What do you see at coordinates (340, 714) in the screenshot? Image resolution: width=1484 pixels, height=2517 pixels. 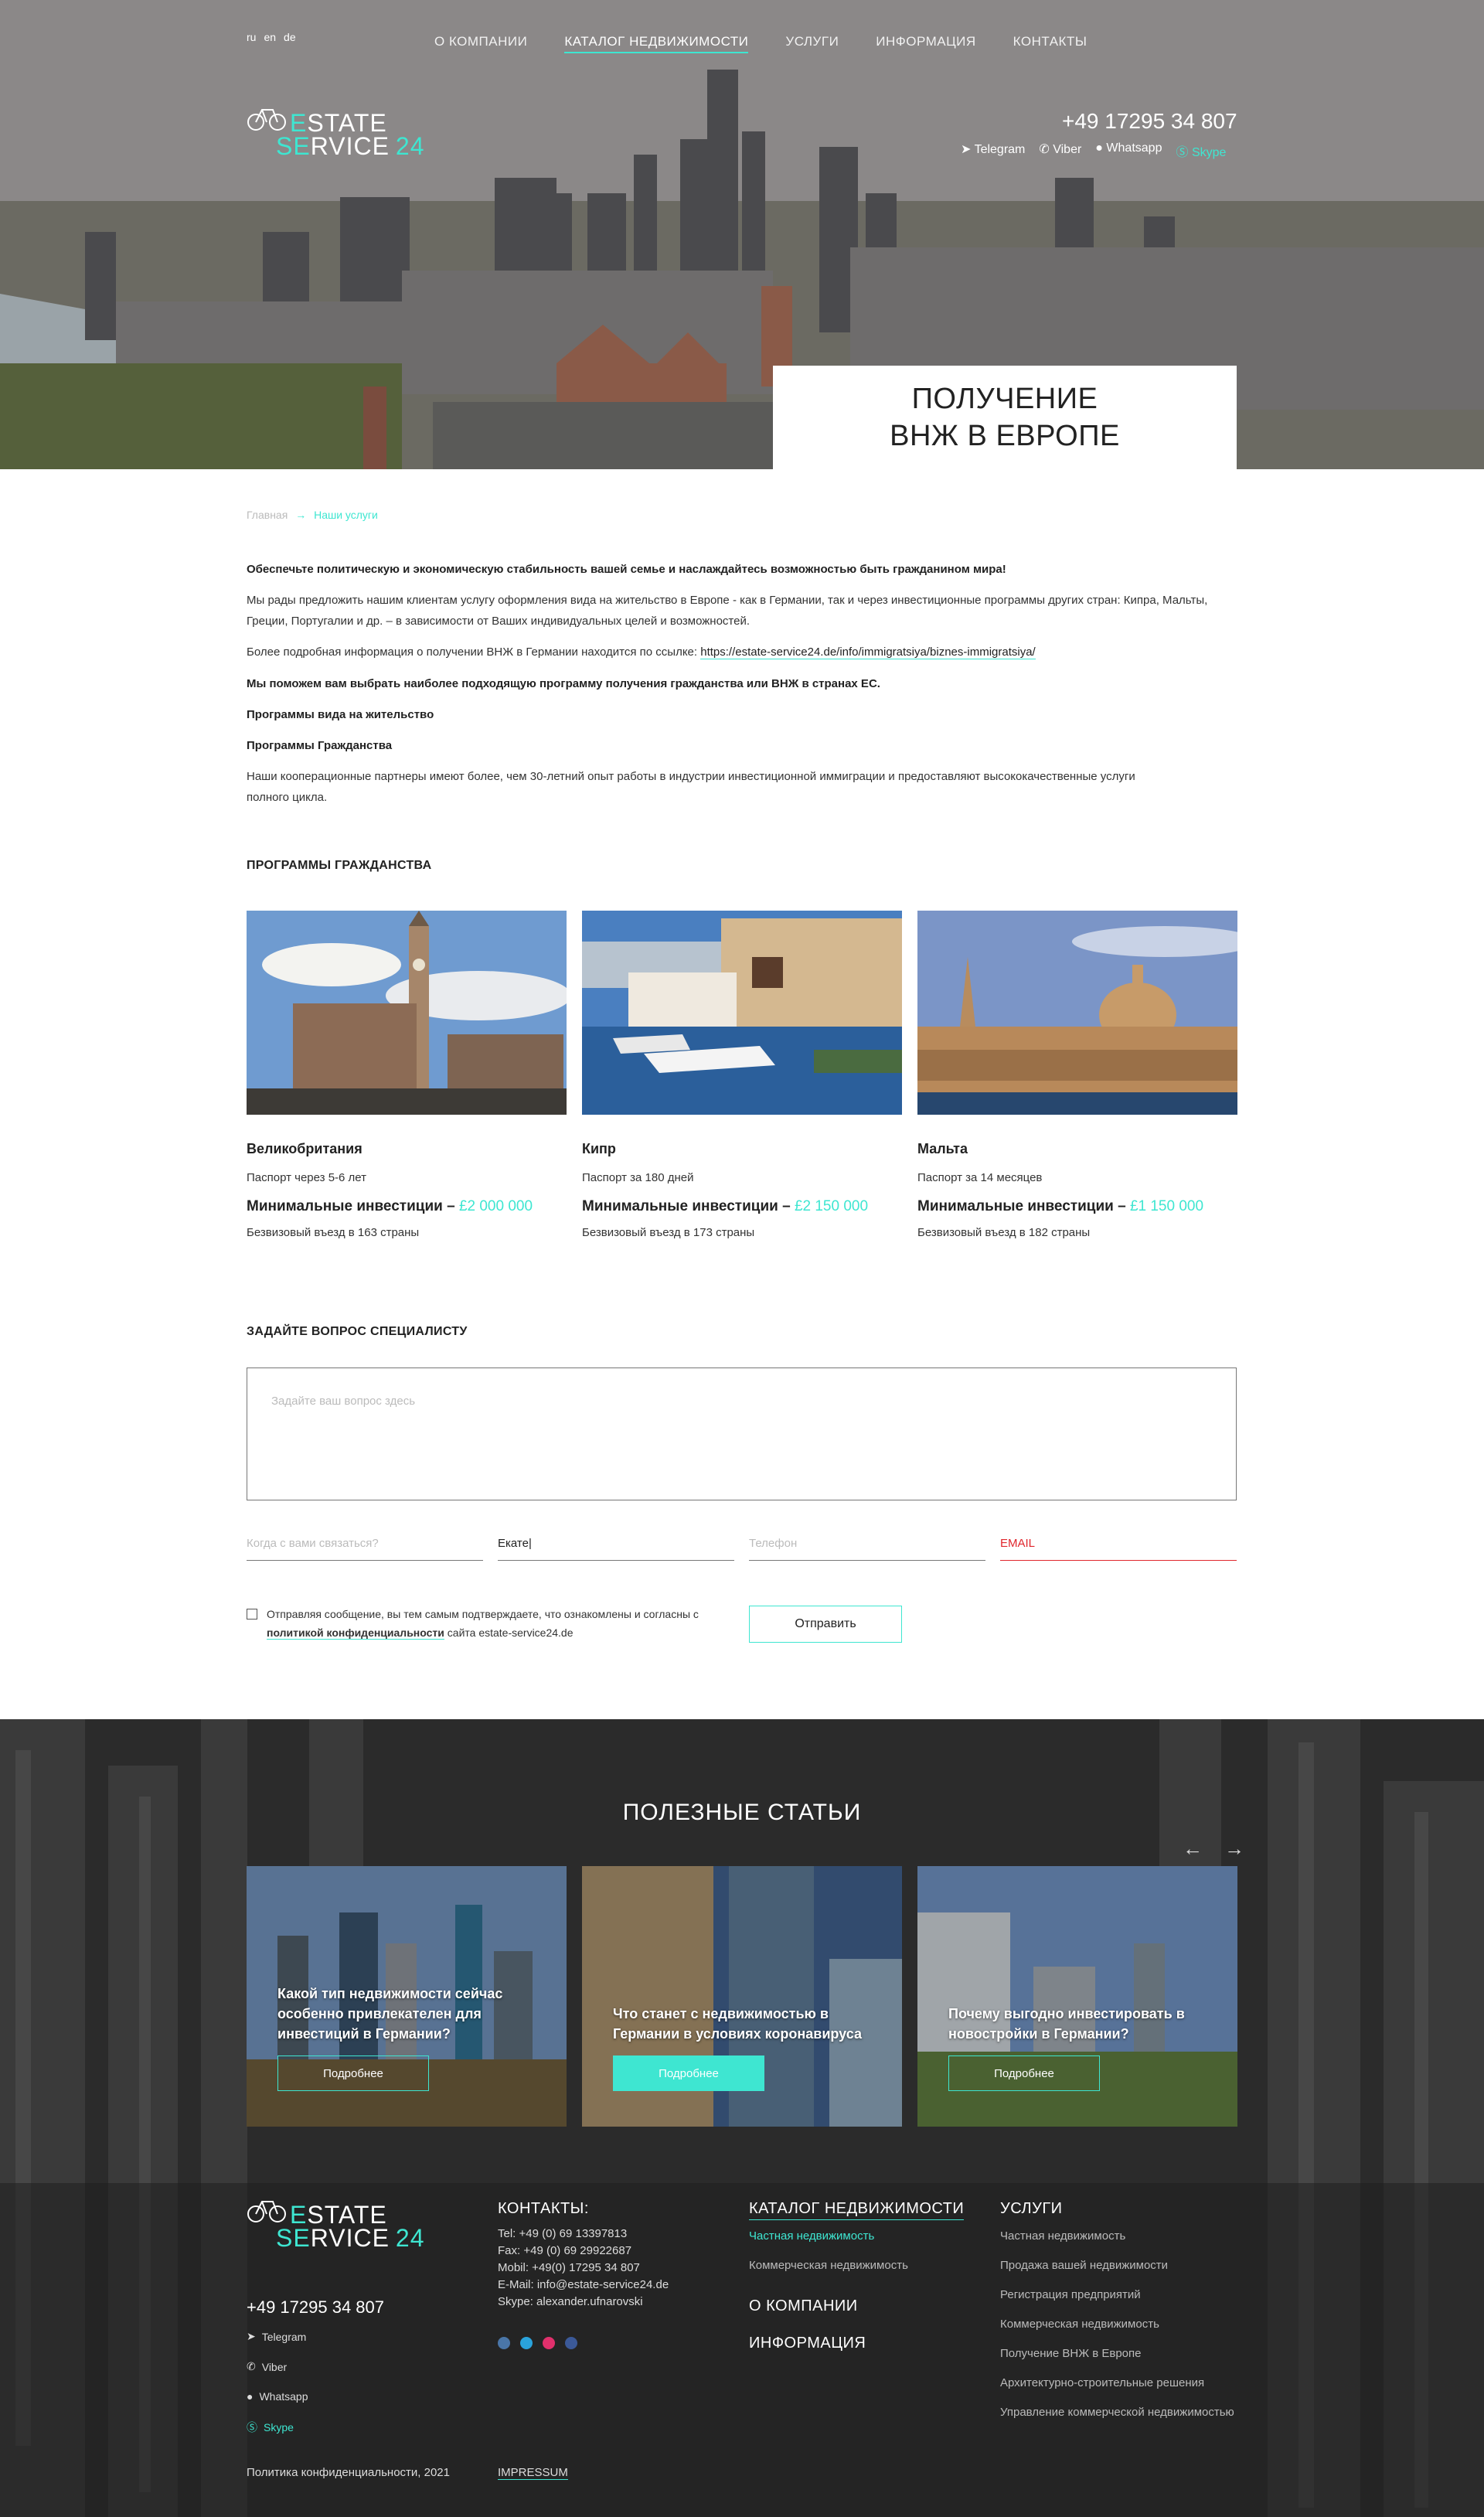 I see `residence-programs-heading: Программы вида на жительство` at bounding box center [340, 714].